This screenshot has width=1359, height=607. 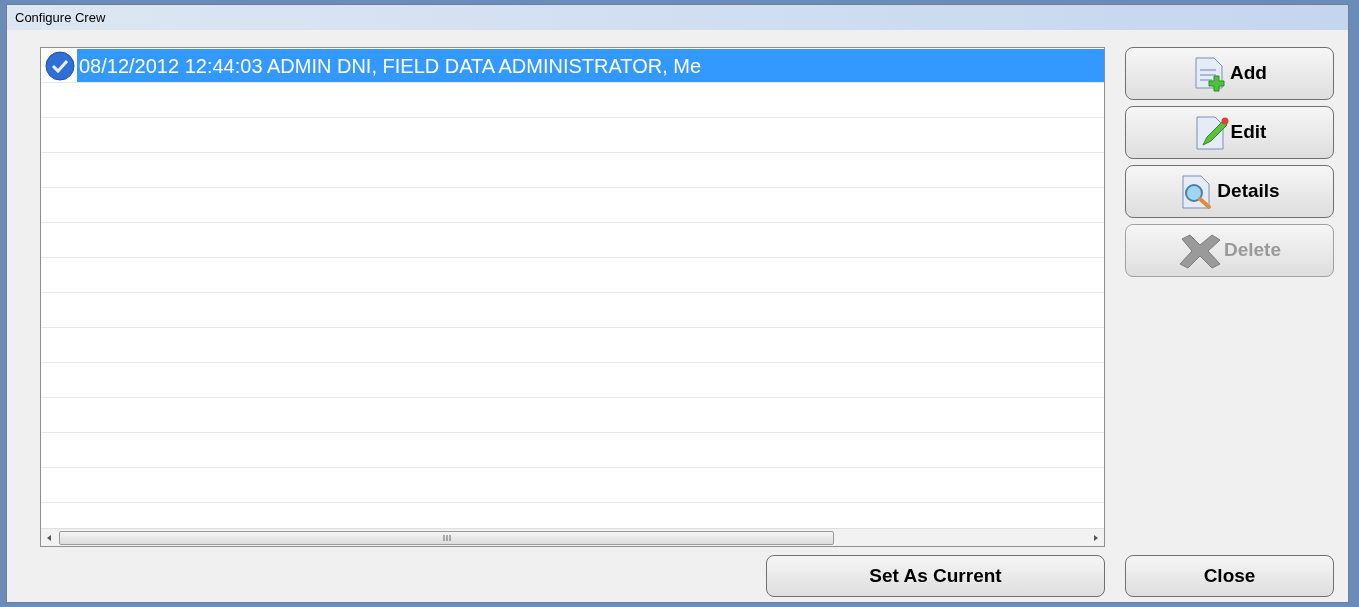 I want to click on scroll-right-icon, so click(x=1096, y=537).